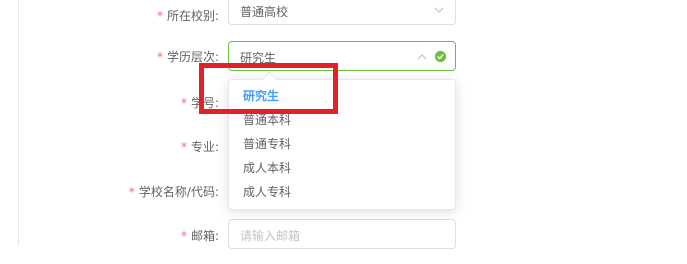 The height and width of the screenshot is (264, 687). I want to click on campus-type-value: 普通高校, so click(264, 12).